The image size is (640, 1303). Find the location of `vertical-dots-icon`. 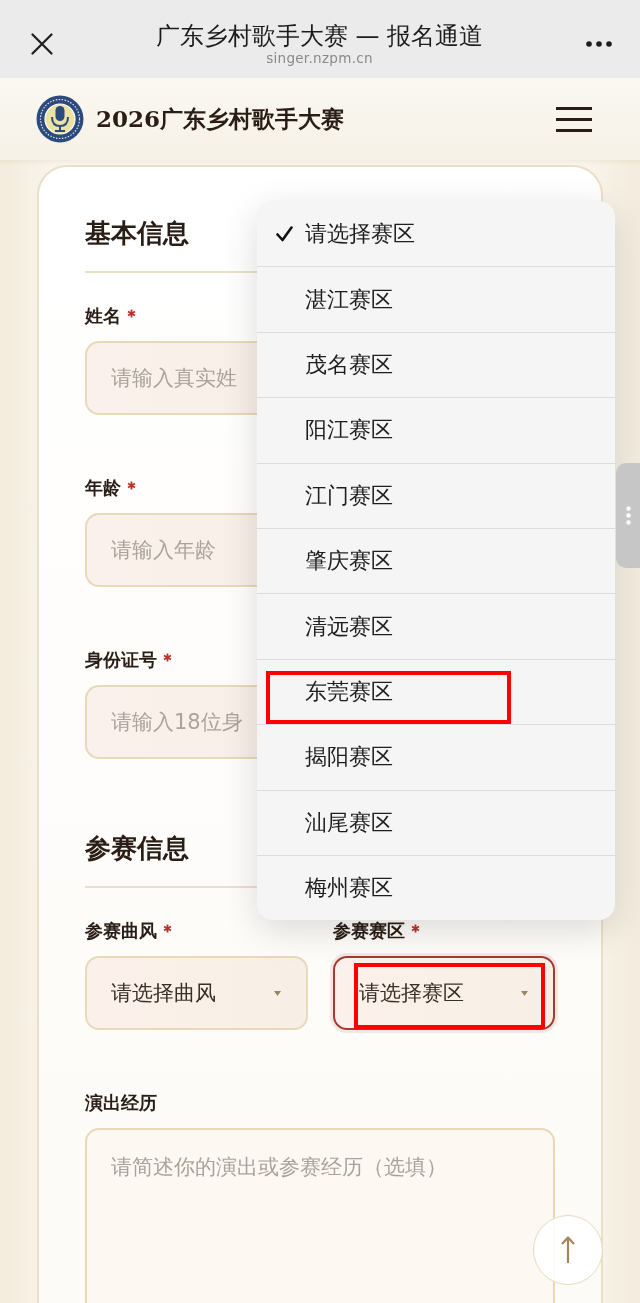

vertical-dots-icon is located at coordinates (628, 515).